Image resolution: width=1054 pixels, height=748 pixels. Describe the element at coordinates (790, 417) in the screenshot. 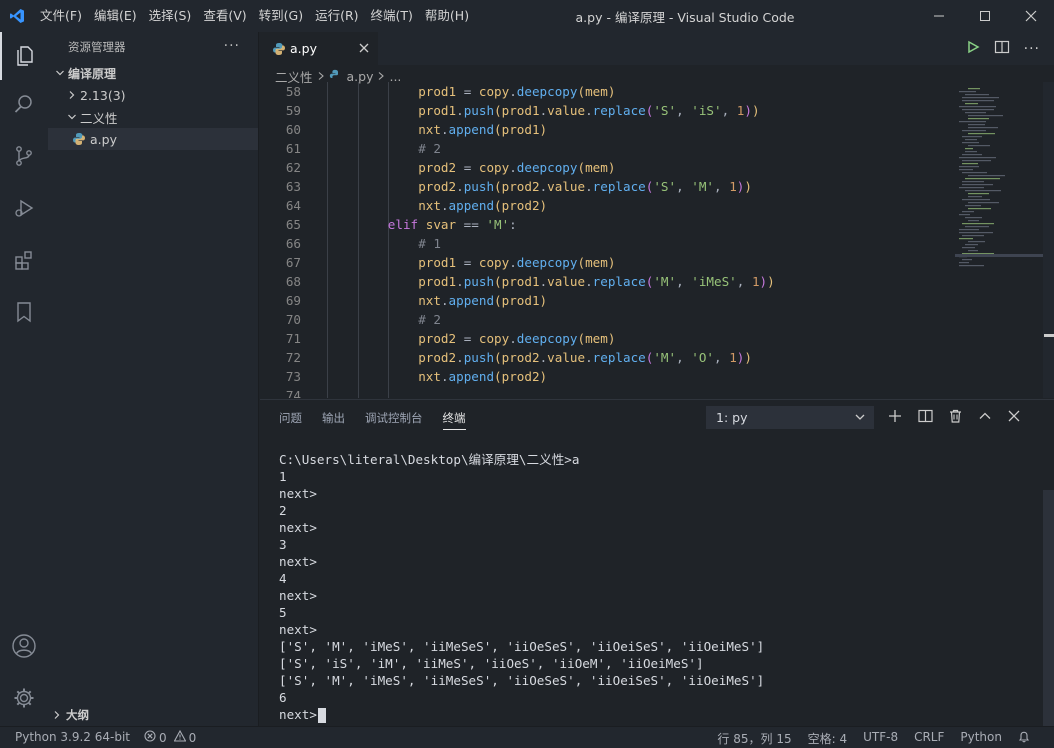

I see `terminal-select: 1: py` at that location.